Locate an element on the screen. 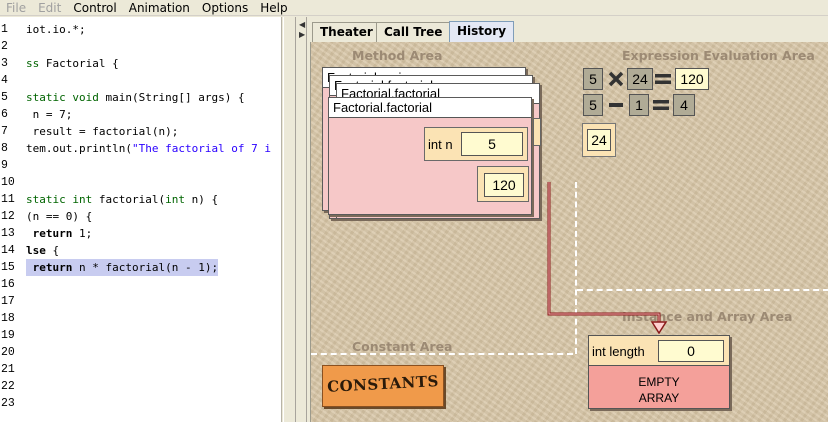 Image resolution: width=828 pixels, height=422 pixels. code-line: 16 is located at coordinates (140, 284).